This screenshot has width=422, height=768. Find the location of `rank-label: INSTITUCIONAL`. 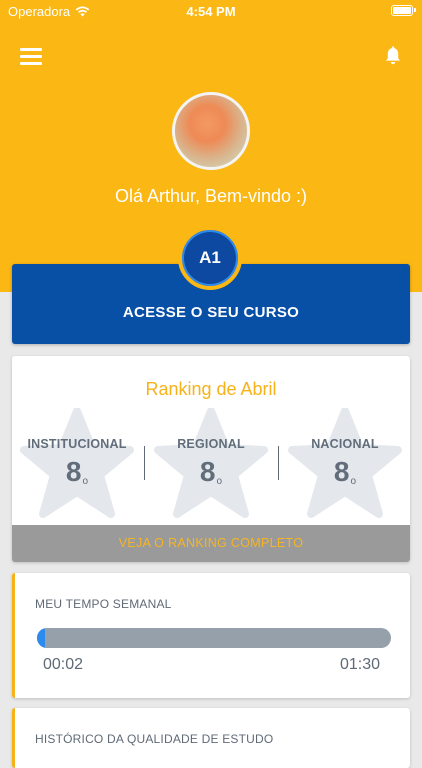

rank-label: INSTITUCIONAL is located at coordinates (77, 444).